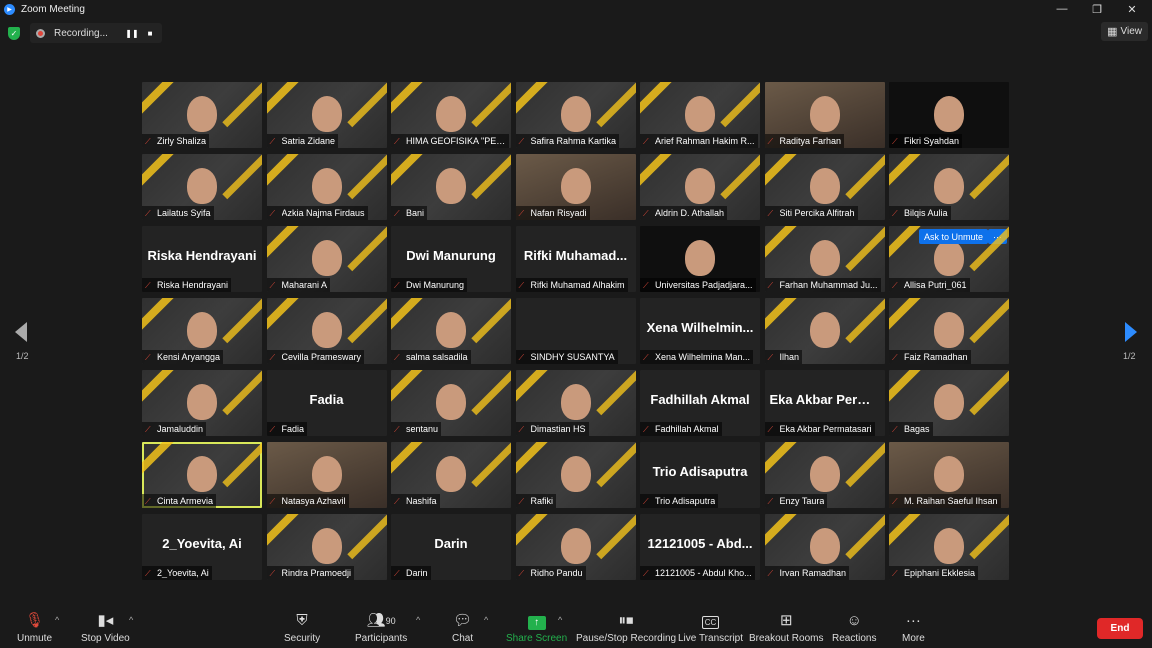 This screenshot has width=1152, height=648. Describe the element at coordinates (183, 573) in the screenshot. I see `participant-name: 2_Yoevita, Ai` at that location.